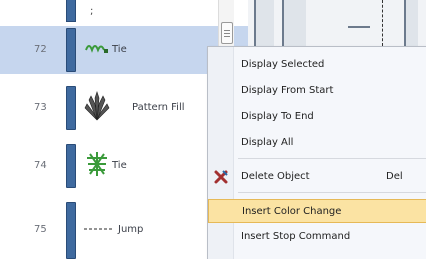 This screenshot has width=426, height=259. I want to click on menu-item-label: Insert Color Change, so click(292, 211).